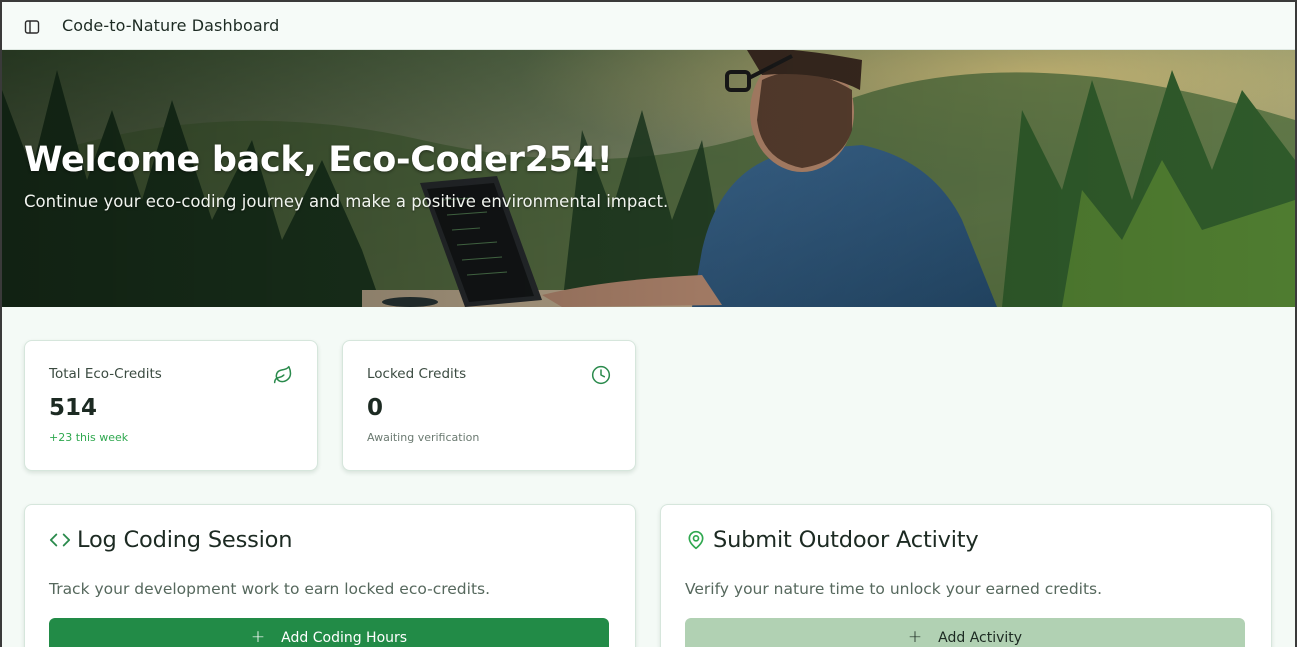 The height and width of the screenshot is (647, 1297). I want to click on stat-note: +23 this week, so click(89, 437).